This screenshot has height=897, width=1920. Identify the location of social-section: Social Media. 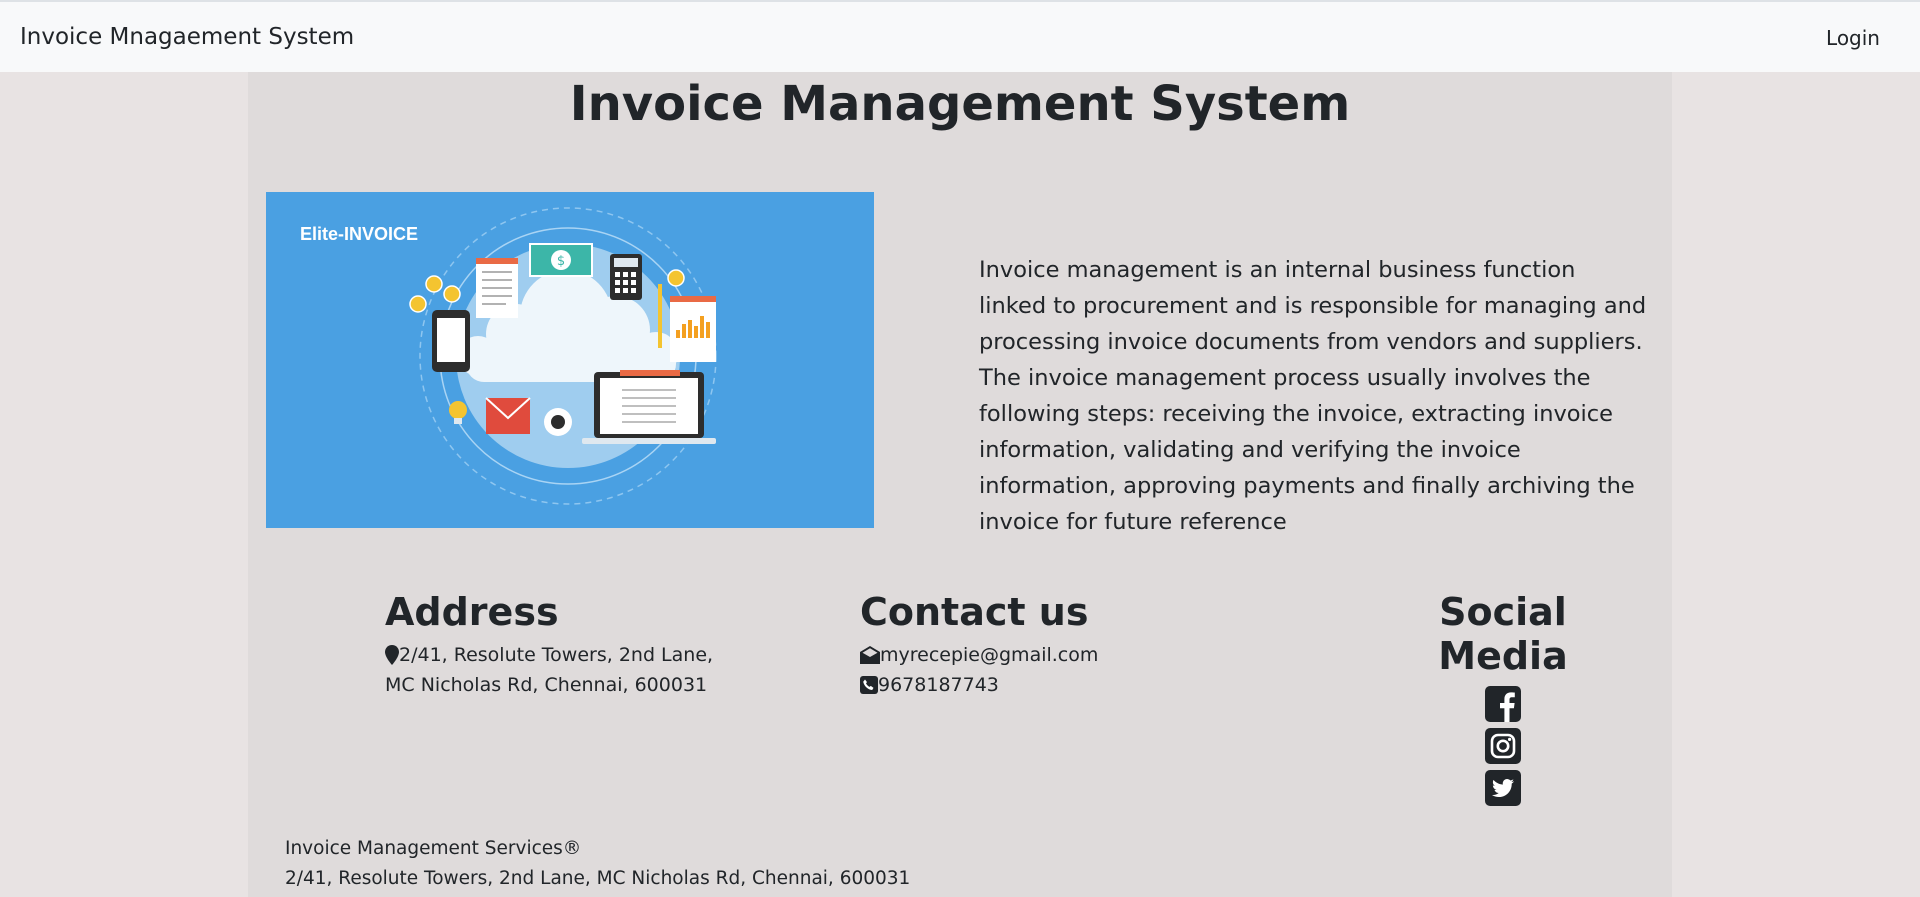
(1503, 701).